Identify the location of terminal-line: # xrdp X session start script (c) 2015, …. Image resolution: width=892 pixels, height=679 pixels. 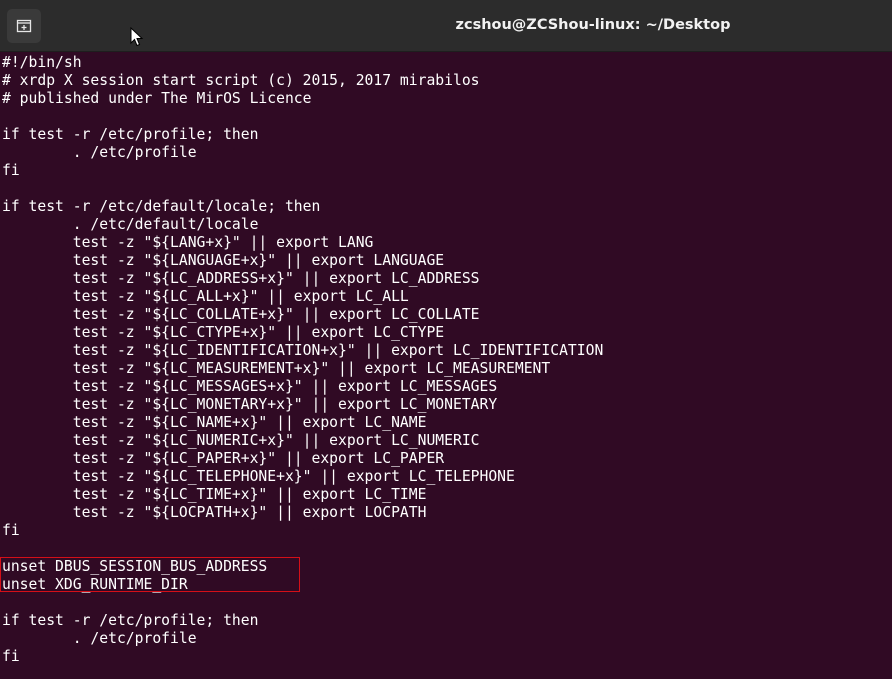
(241, 80).